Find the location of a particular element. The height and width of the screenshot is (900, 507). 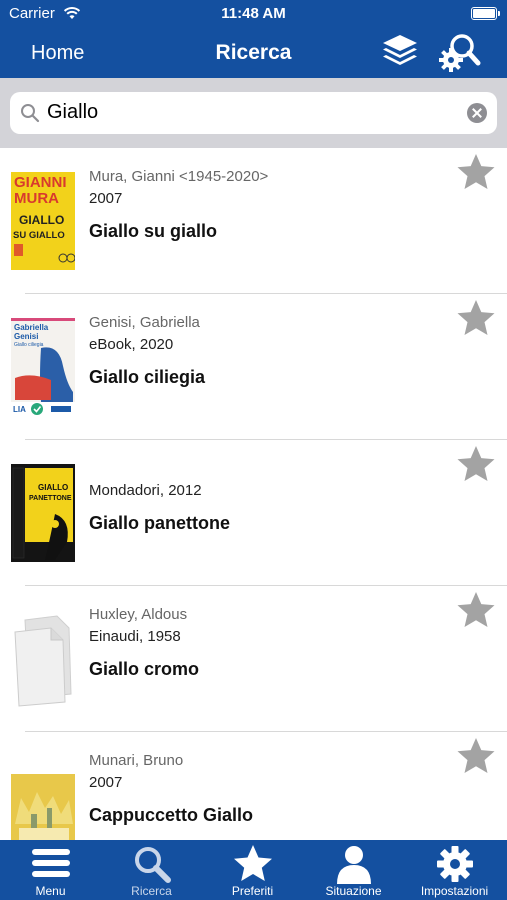

status-time: 11:48 AM is located at coordinates (253, 13).